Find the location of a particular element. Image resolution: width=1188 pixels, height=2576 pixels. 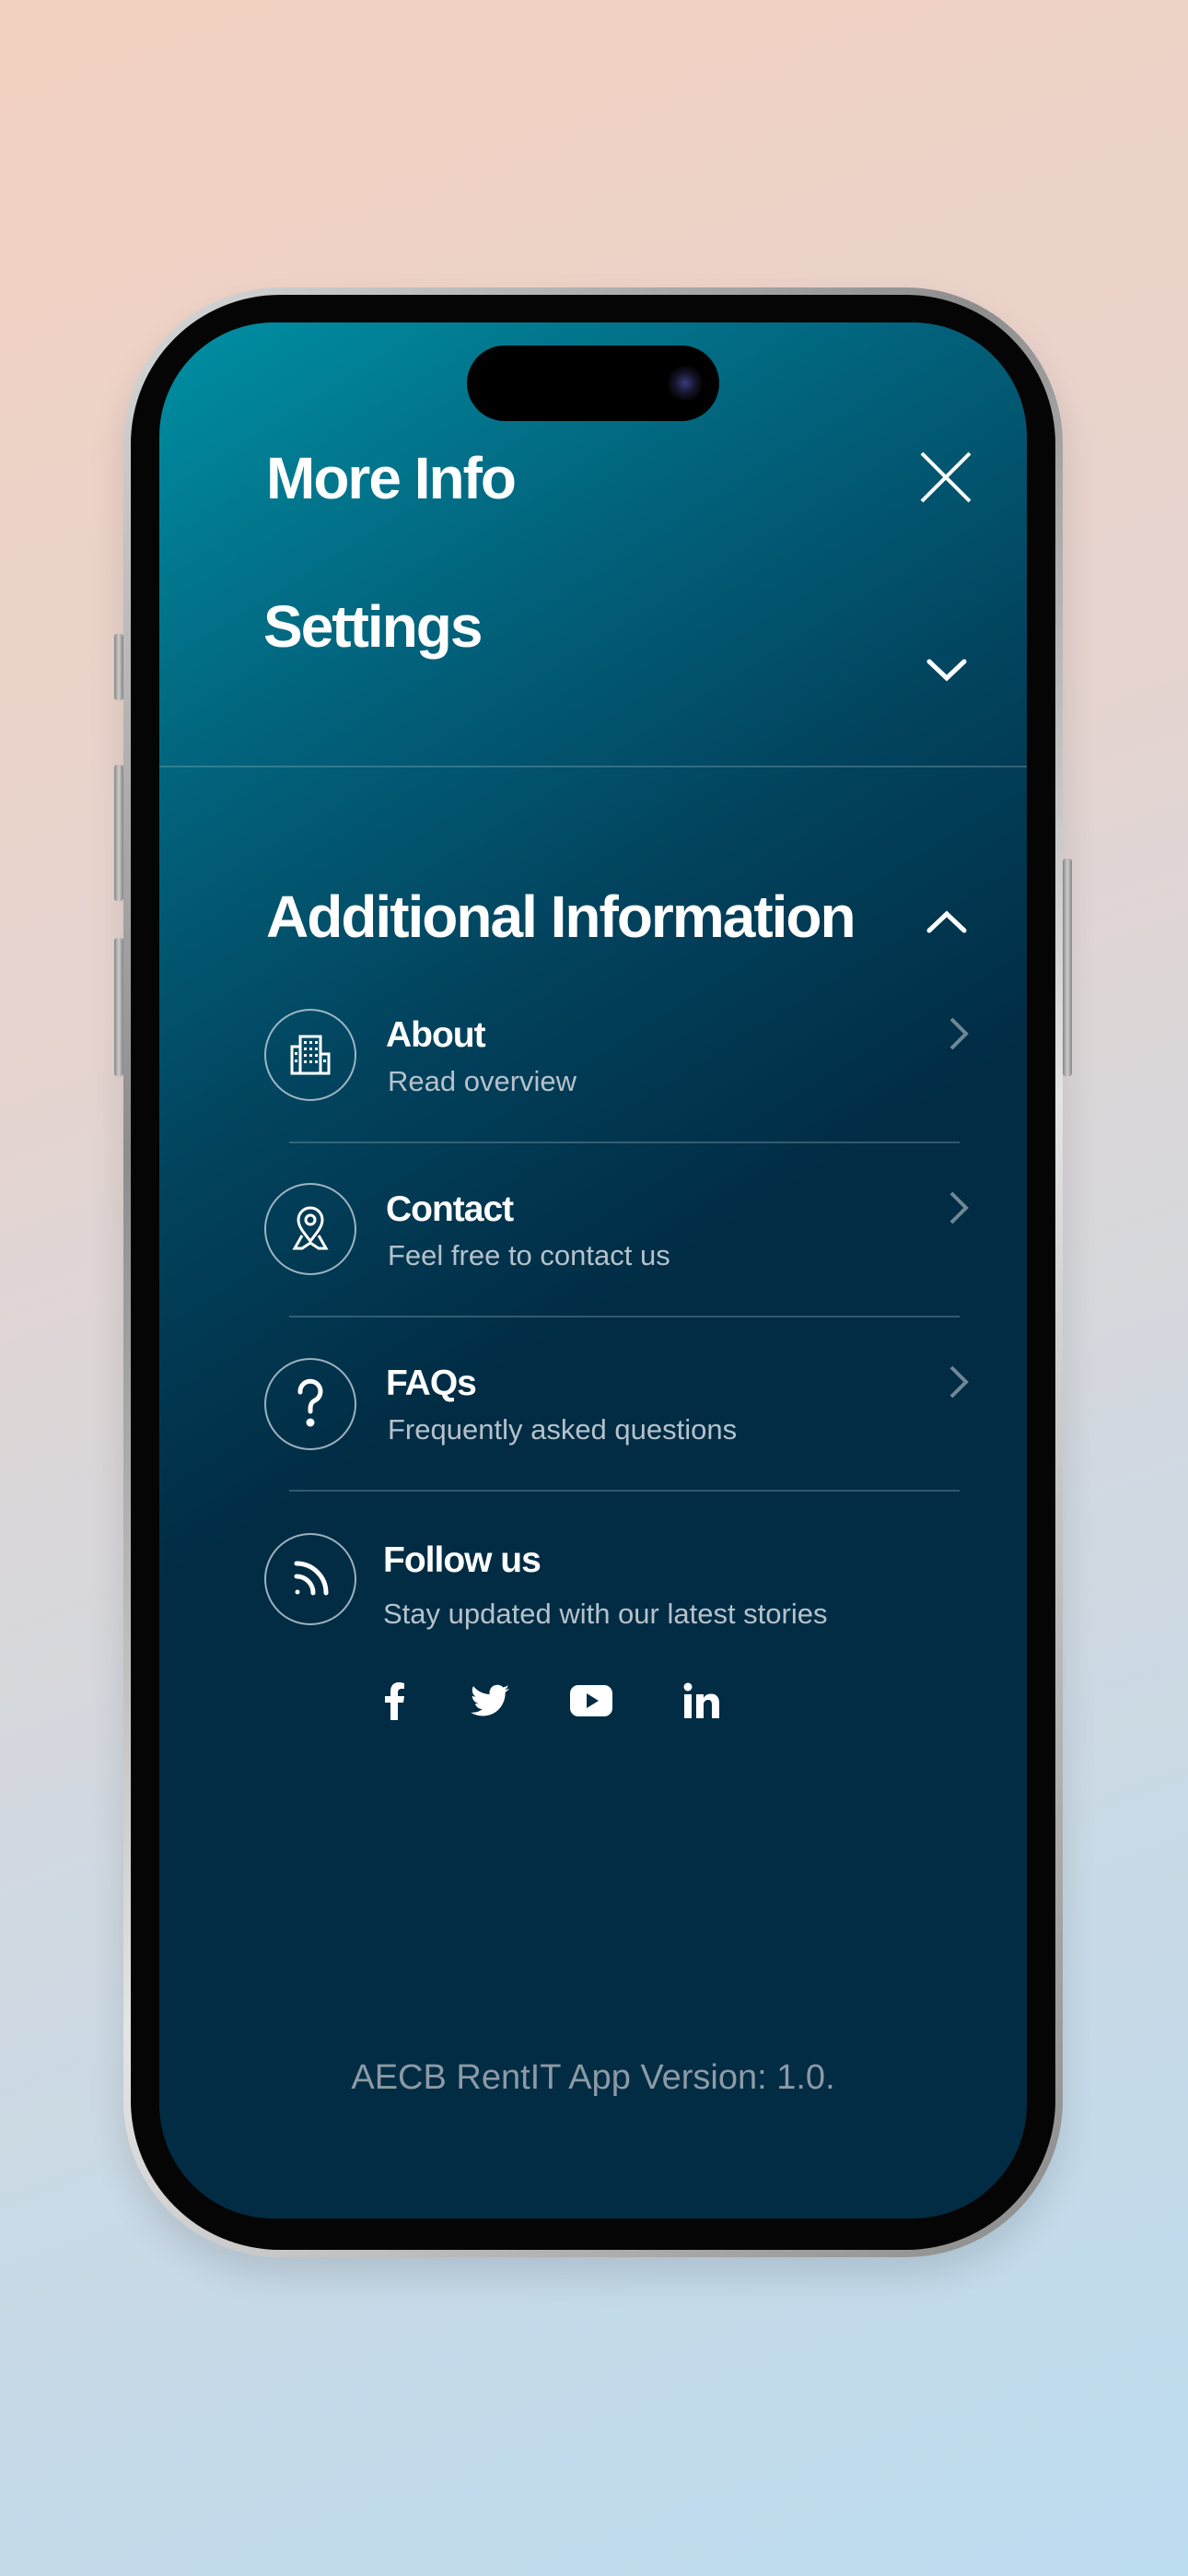

page-title: More Info is located at coordinates (391, 478).